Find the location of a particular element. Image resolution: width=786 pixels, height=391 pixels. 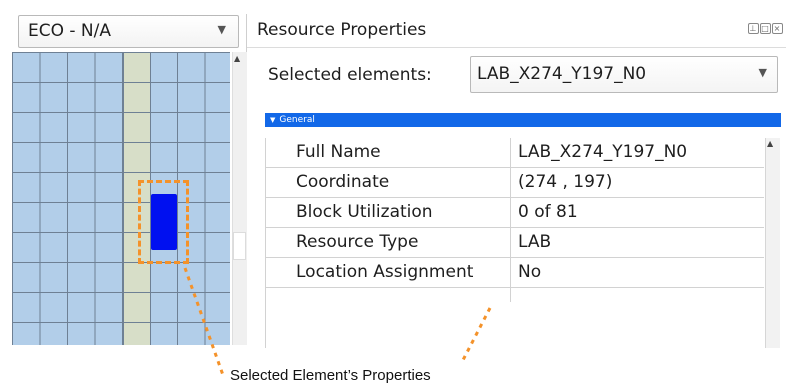

property-name: Resource Type is located at coordinates (357, 242).